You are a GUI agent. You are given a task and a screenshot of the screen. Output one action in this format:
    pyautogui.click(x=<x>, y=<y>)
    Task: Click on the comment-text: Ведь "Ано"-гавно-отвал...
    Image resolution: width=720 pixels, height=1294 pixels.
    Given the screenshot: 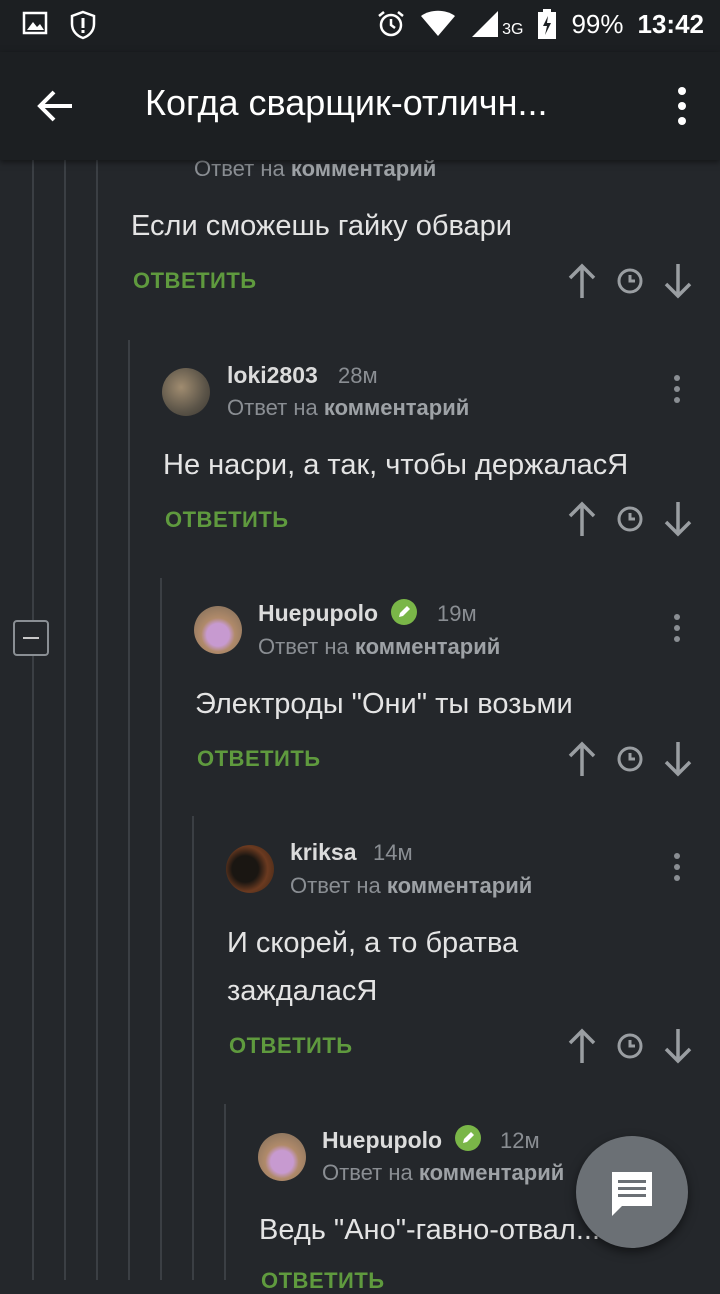 What is the action you would take?
    pyautogui.click(x=430, y=1230)
    